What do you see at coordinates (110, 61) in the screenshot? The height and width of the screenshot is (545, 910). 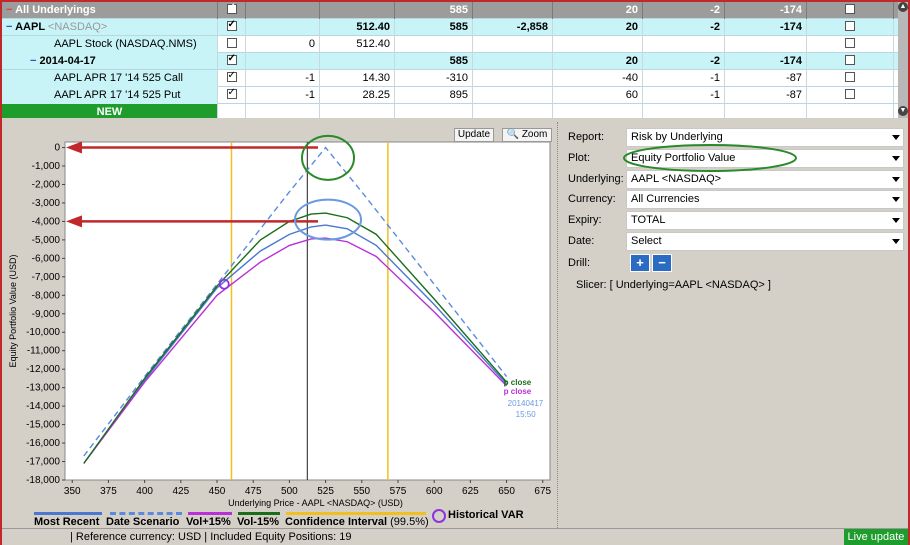 I see `row-name-expiry: − 2014-04-17` at bounding box center [110, 61].